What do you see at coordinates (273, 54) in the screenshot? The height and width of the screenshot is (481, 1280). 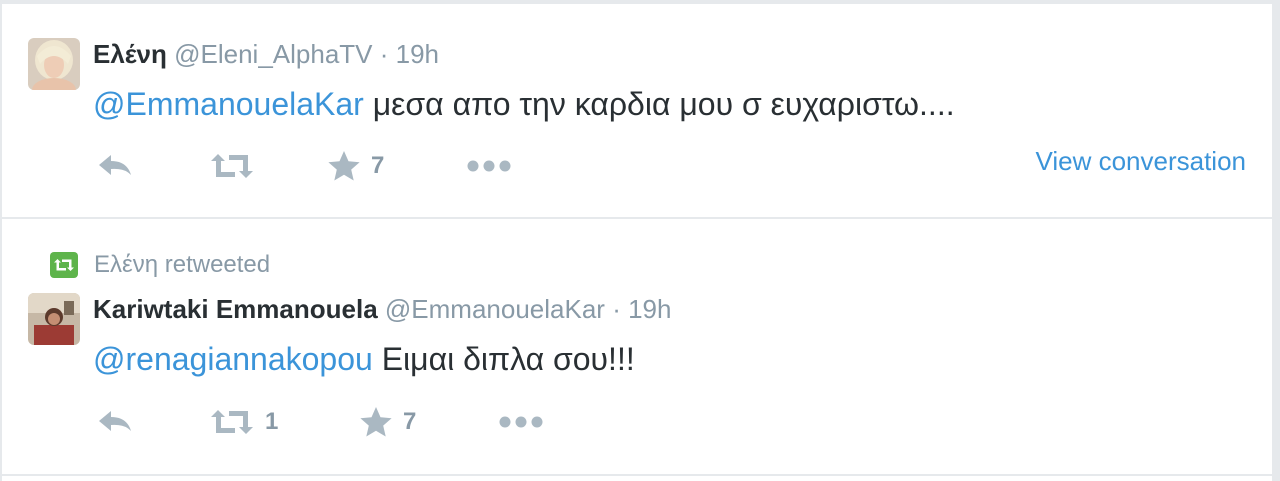 I see `author-handle: @Eleni_AlphaTV` at bounding box center [273, 54].